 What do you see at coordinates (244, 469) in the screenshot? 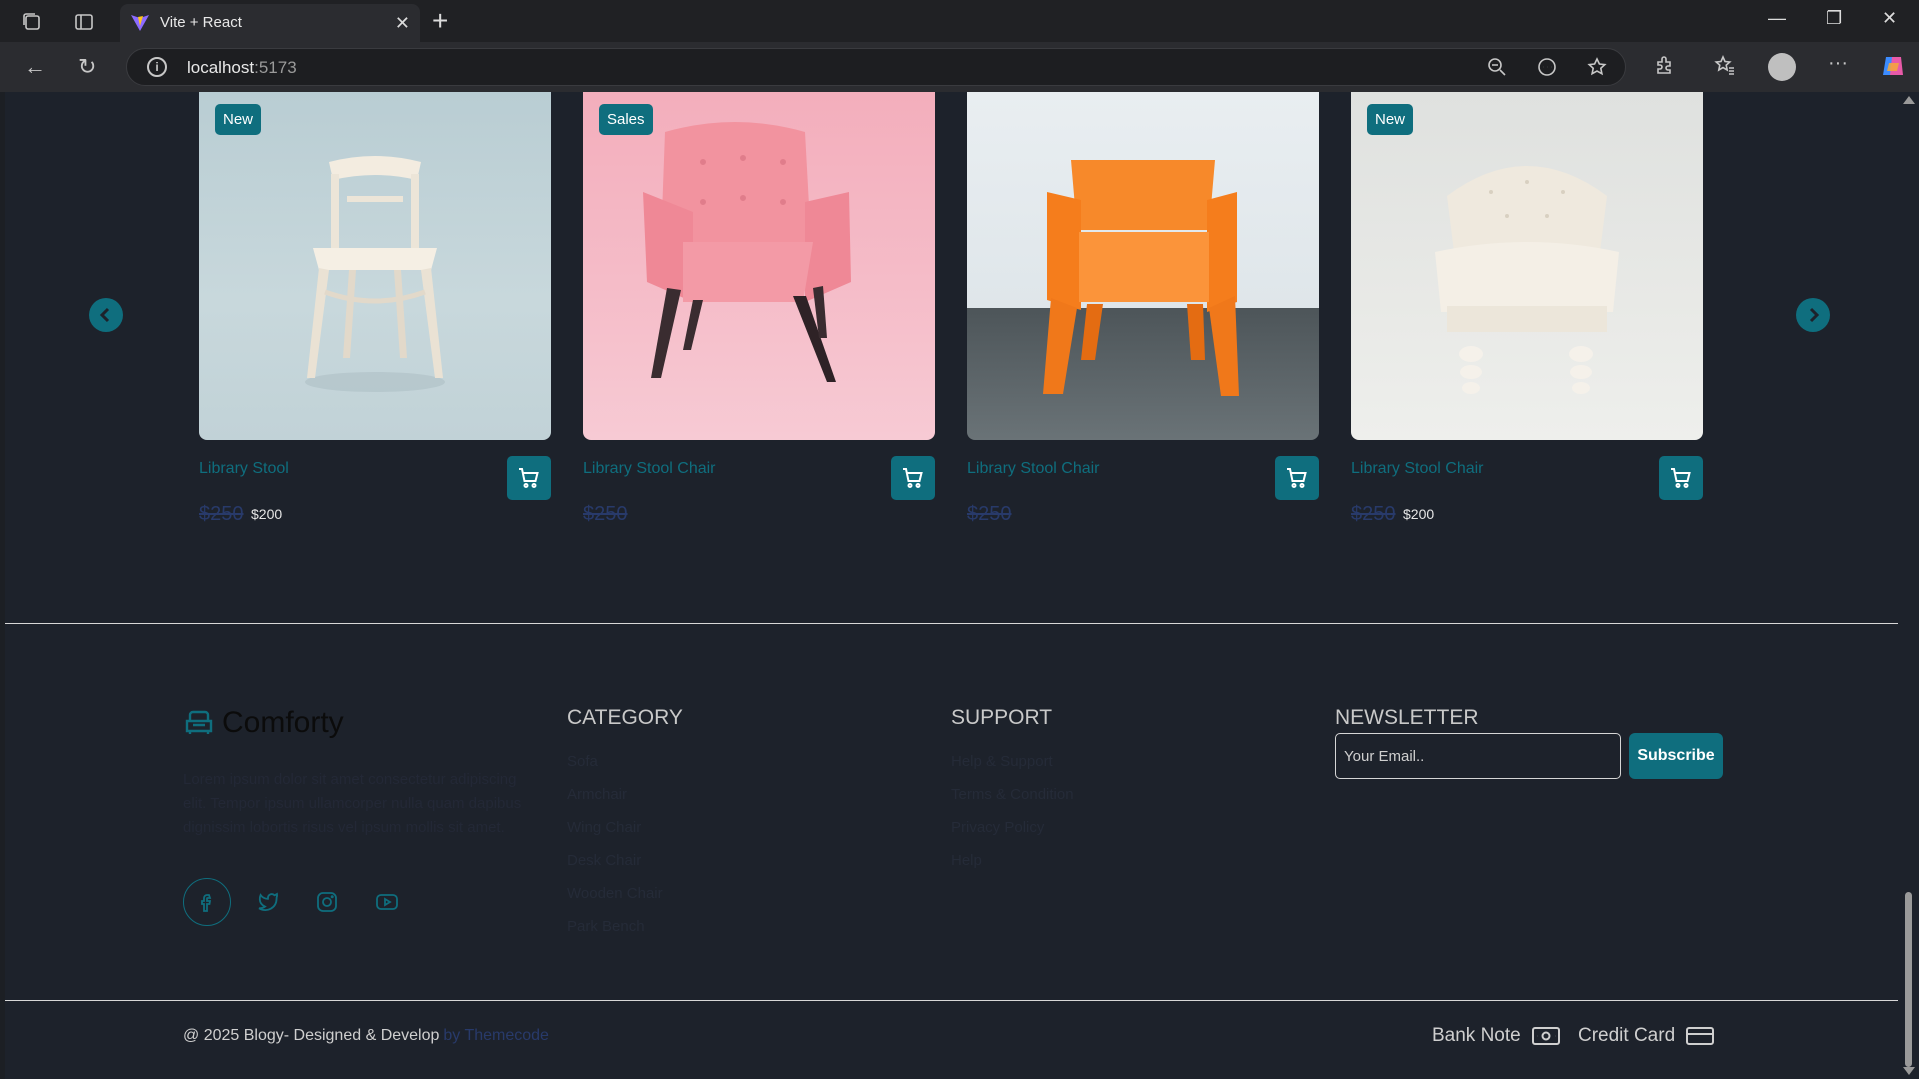
I see `product-name: Library Stool` at bounding box center [244, 469].